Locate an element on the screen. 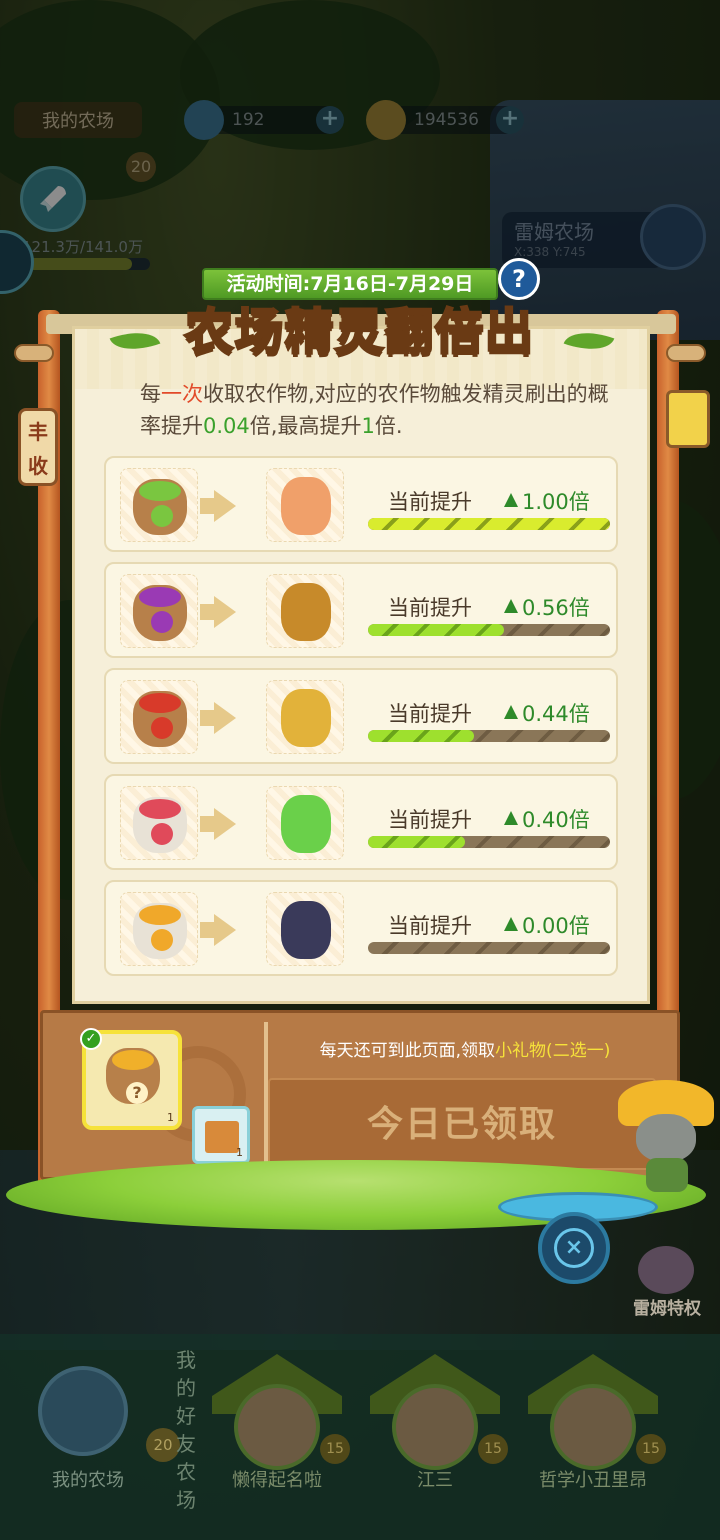 This screenshot has height=1540, width=720. fishing-cat-character is located at coordinates (666, 1136).